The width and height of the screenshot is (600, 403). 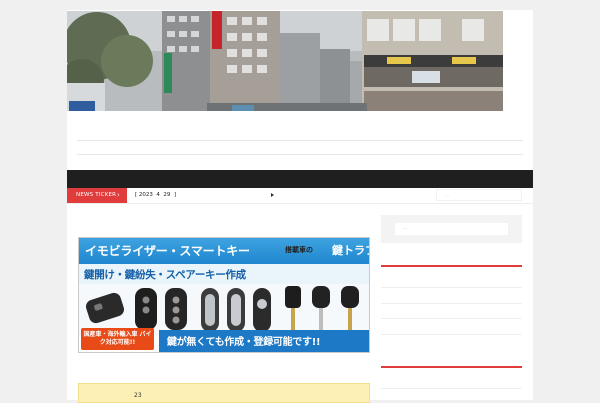 What do you see at coordinates (167, 251) in the screenshot?
I see `banner-headline: イモビライザー・スマートキー` at bounding box center [167, 251].